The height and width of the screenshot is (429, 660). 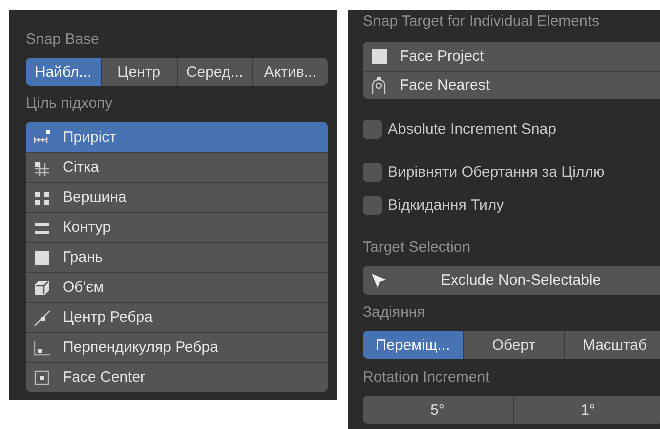 I want to click on section-label: Snap Base, so click(x=63, y=40).